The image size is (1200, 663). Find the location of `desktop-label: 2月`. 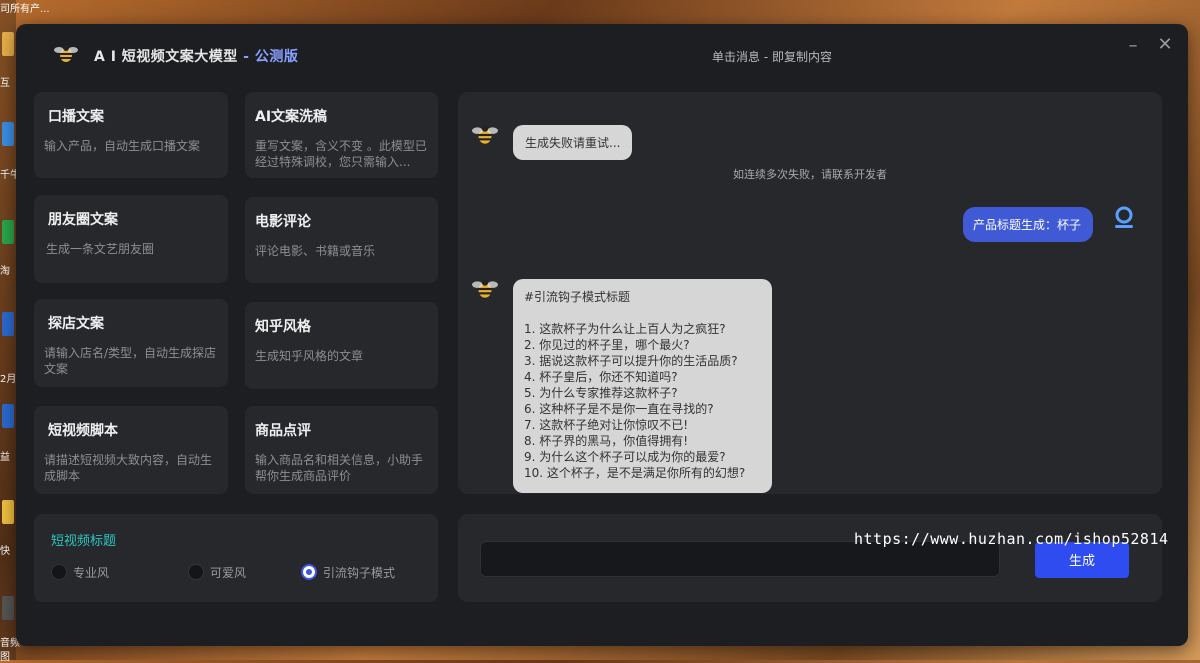

desktop-label: 2月 is located at coordinates (8, 379).